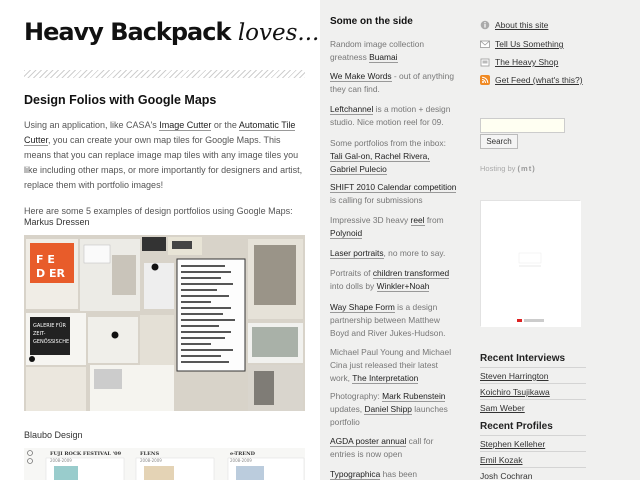  Describe the element at coordinates (353, 286) in the screenshot. I see `side-item-text: into dolls by` at that location.